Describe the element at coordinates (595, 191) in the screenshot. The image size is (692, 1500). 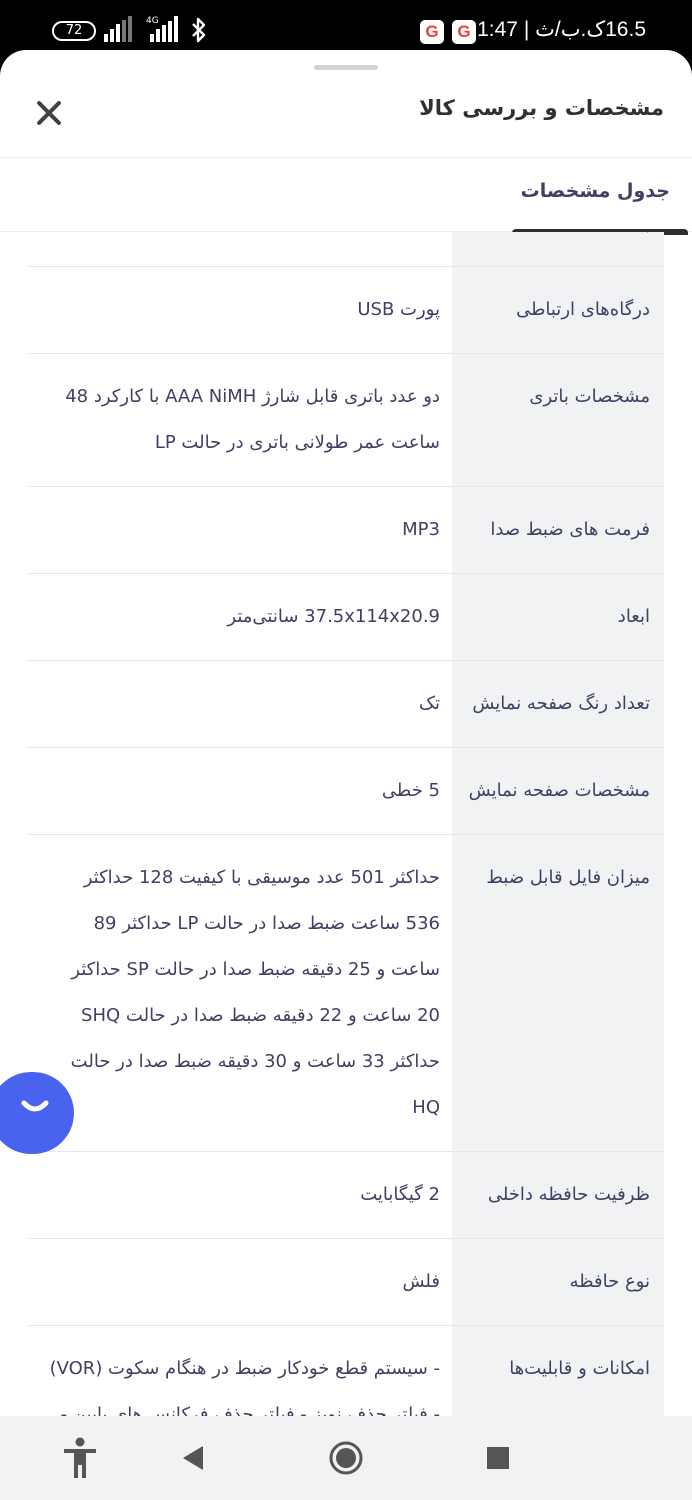
I see `tab-spec-table-label: جدول مشخصات` at that location.